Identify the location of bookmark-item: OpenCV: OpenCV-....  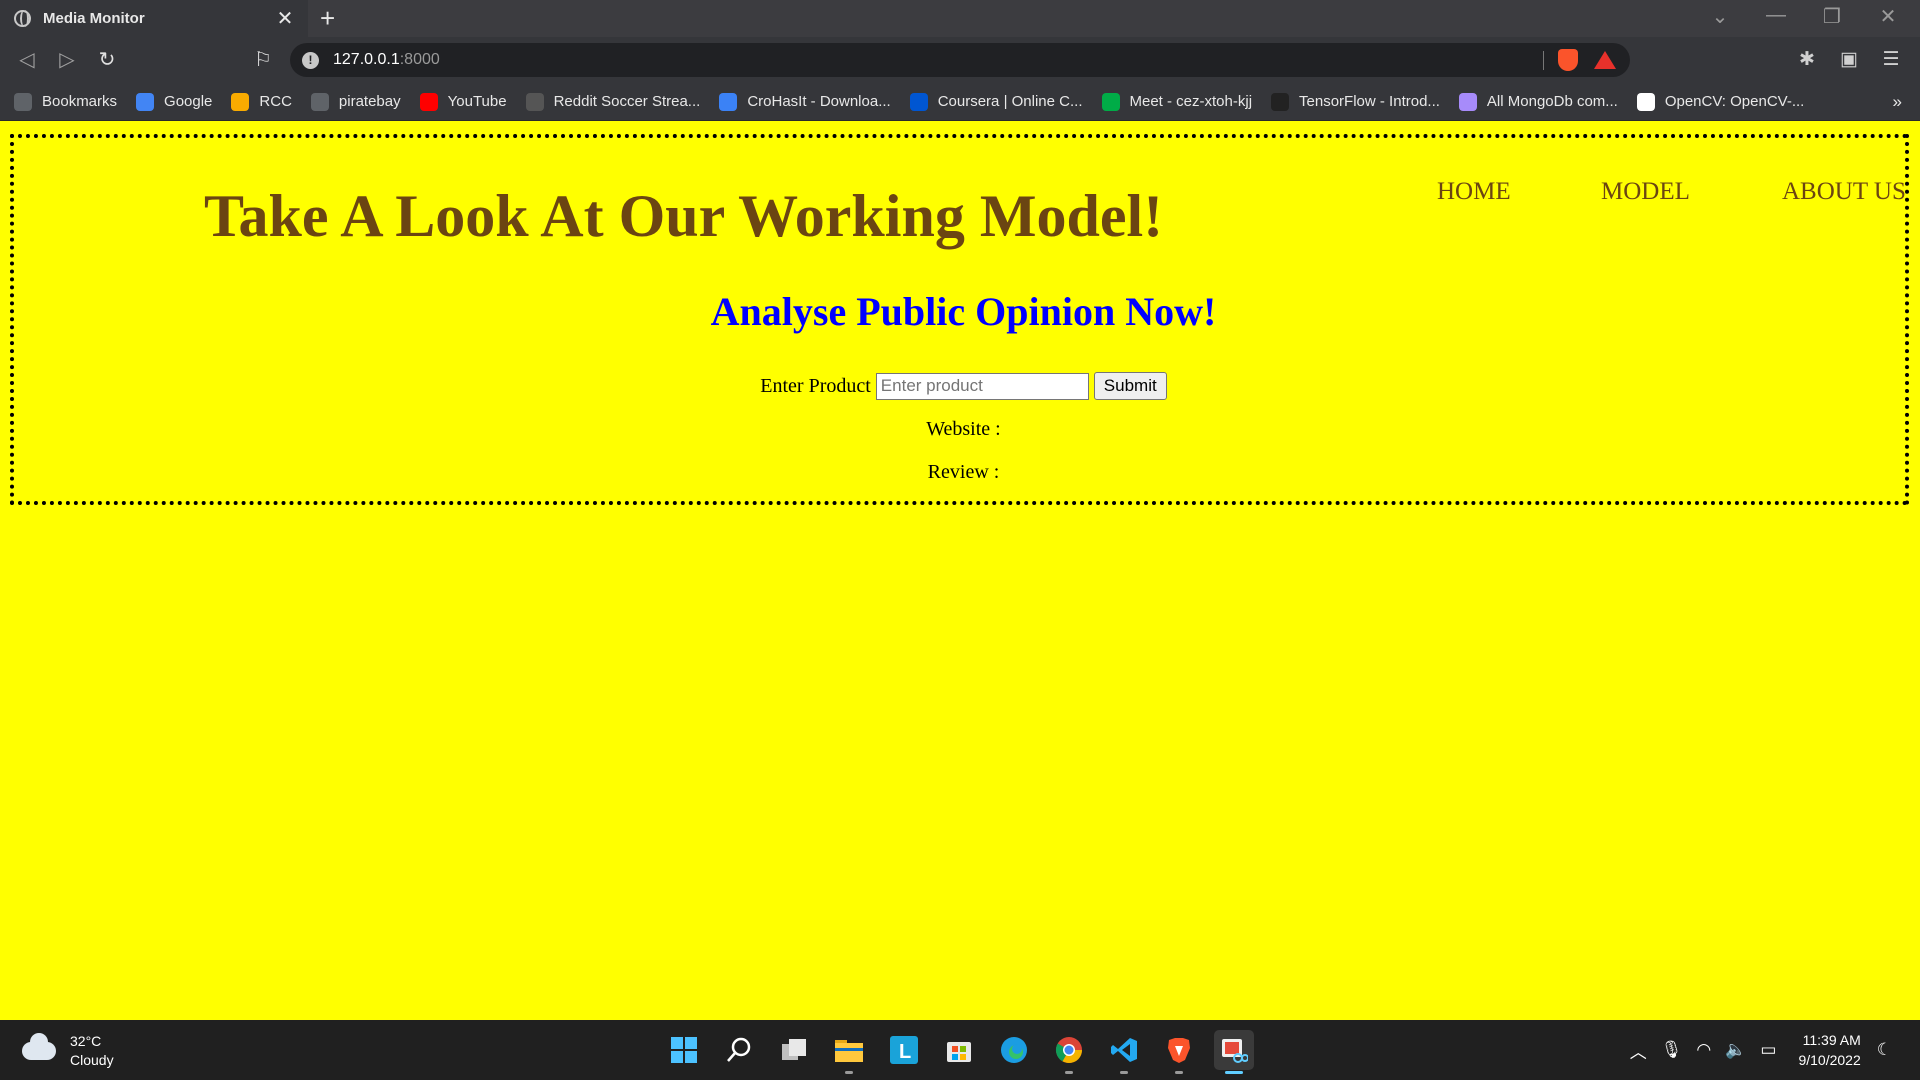
(1720, 101).